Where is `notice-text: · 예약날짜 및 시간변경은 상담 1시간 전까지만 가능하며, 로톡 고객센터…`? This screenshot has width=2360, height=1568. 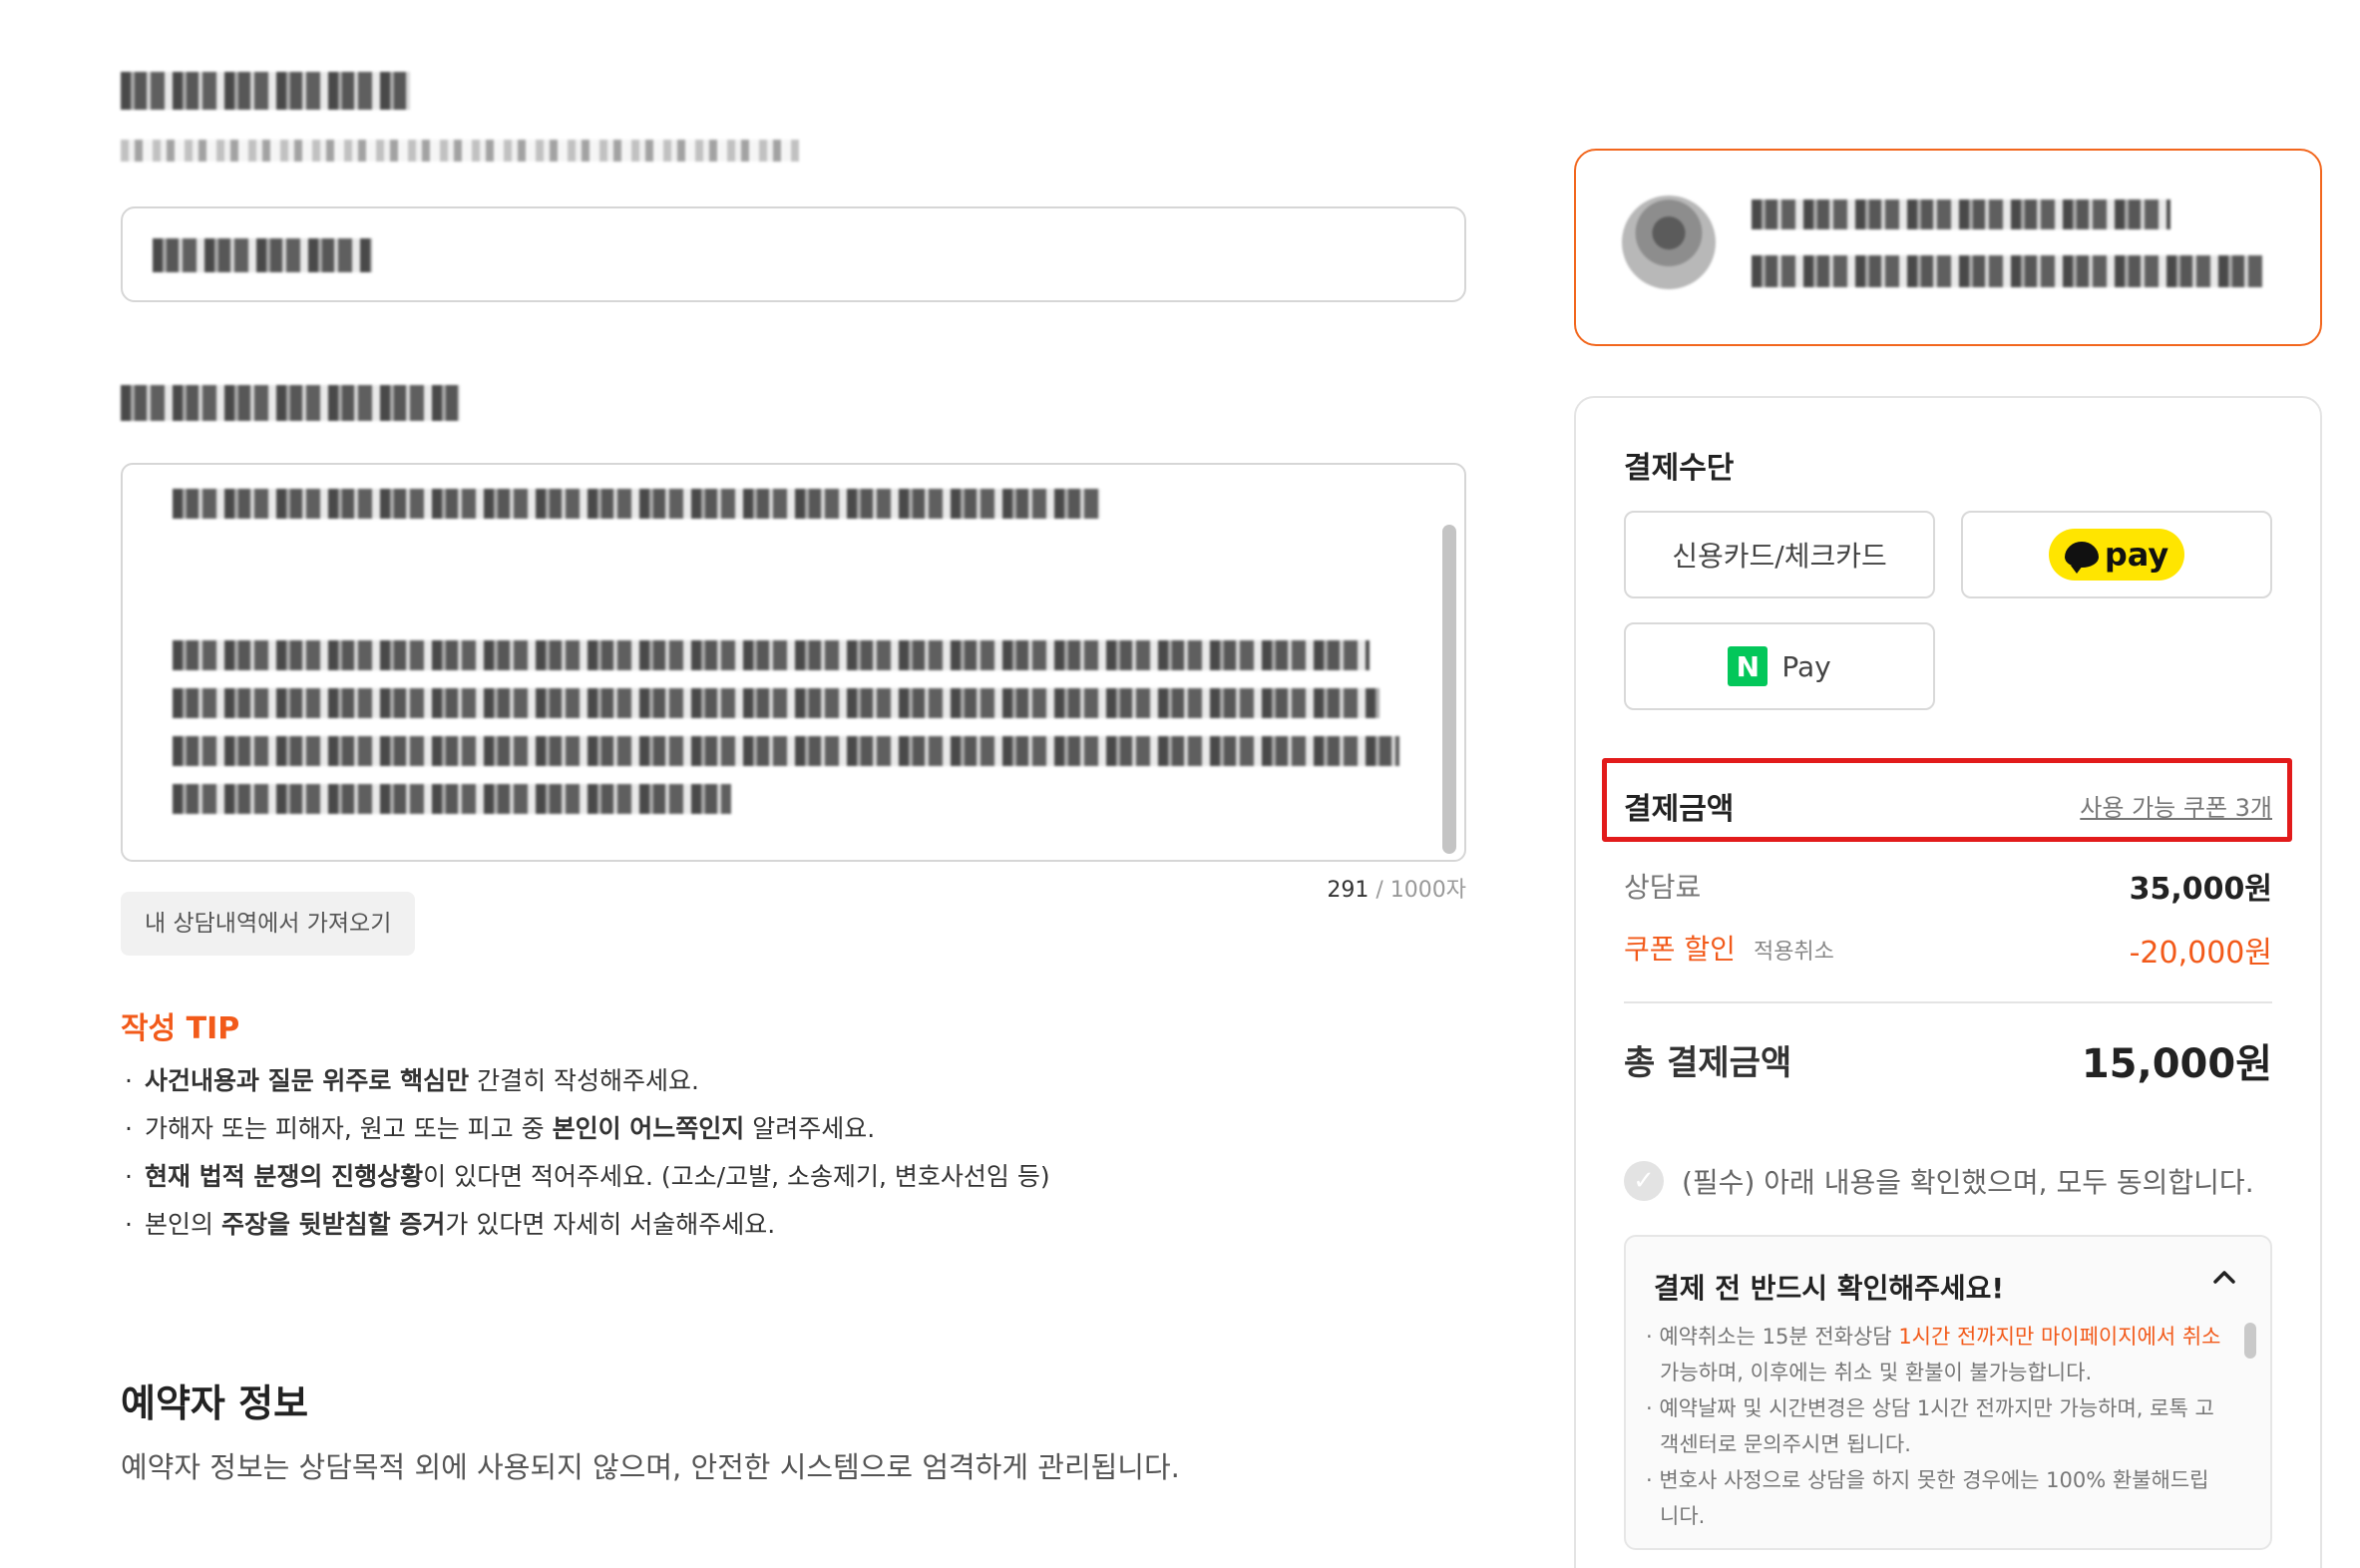
notice-text: · 예약날짜 및 시간변경은 상담 1시간 전까지만 가능하며, 로톡 고객센터… is located at coordinates (1930, 1426).